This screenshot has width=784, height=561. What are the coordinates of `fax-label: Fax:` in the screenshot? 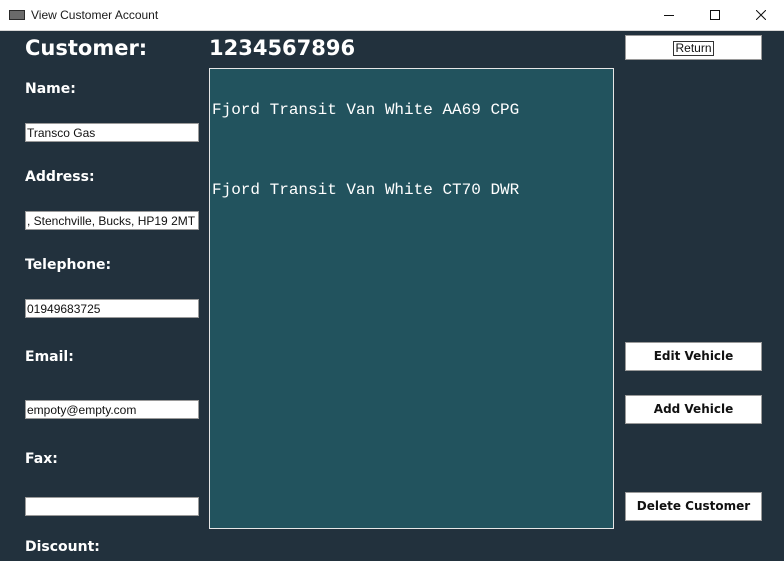 It's located at (41, 459).